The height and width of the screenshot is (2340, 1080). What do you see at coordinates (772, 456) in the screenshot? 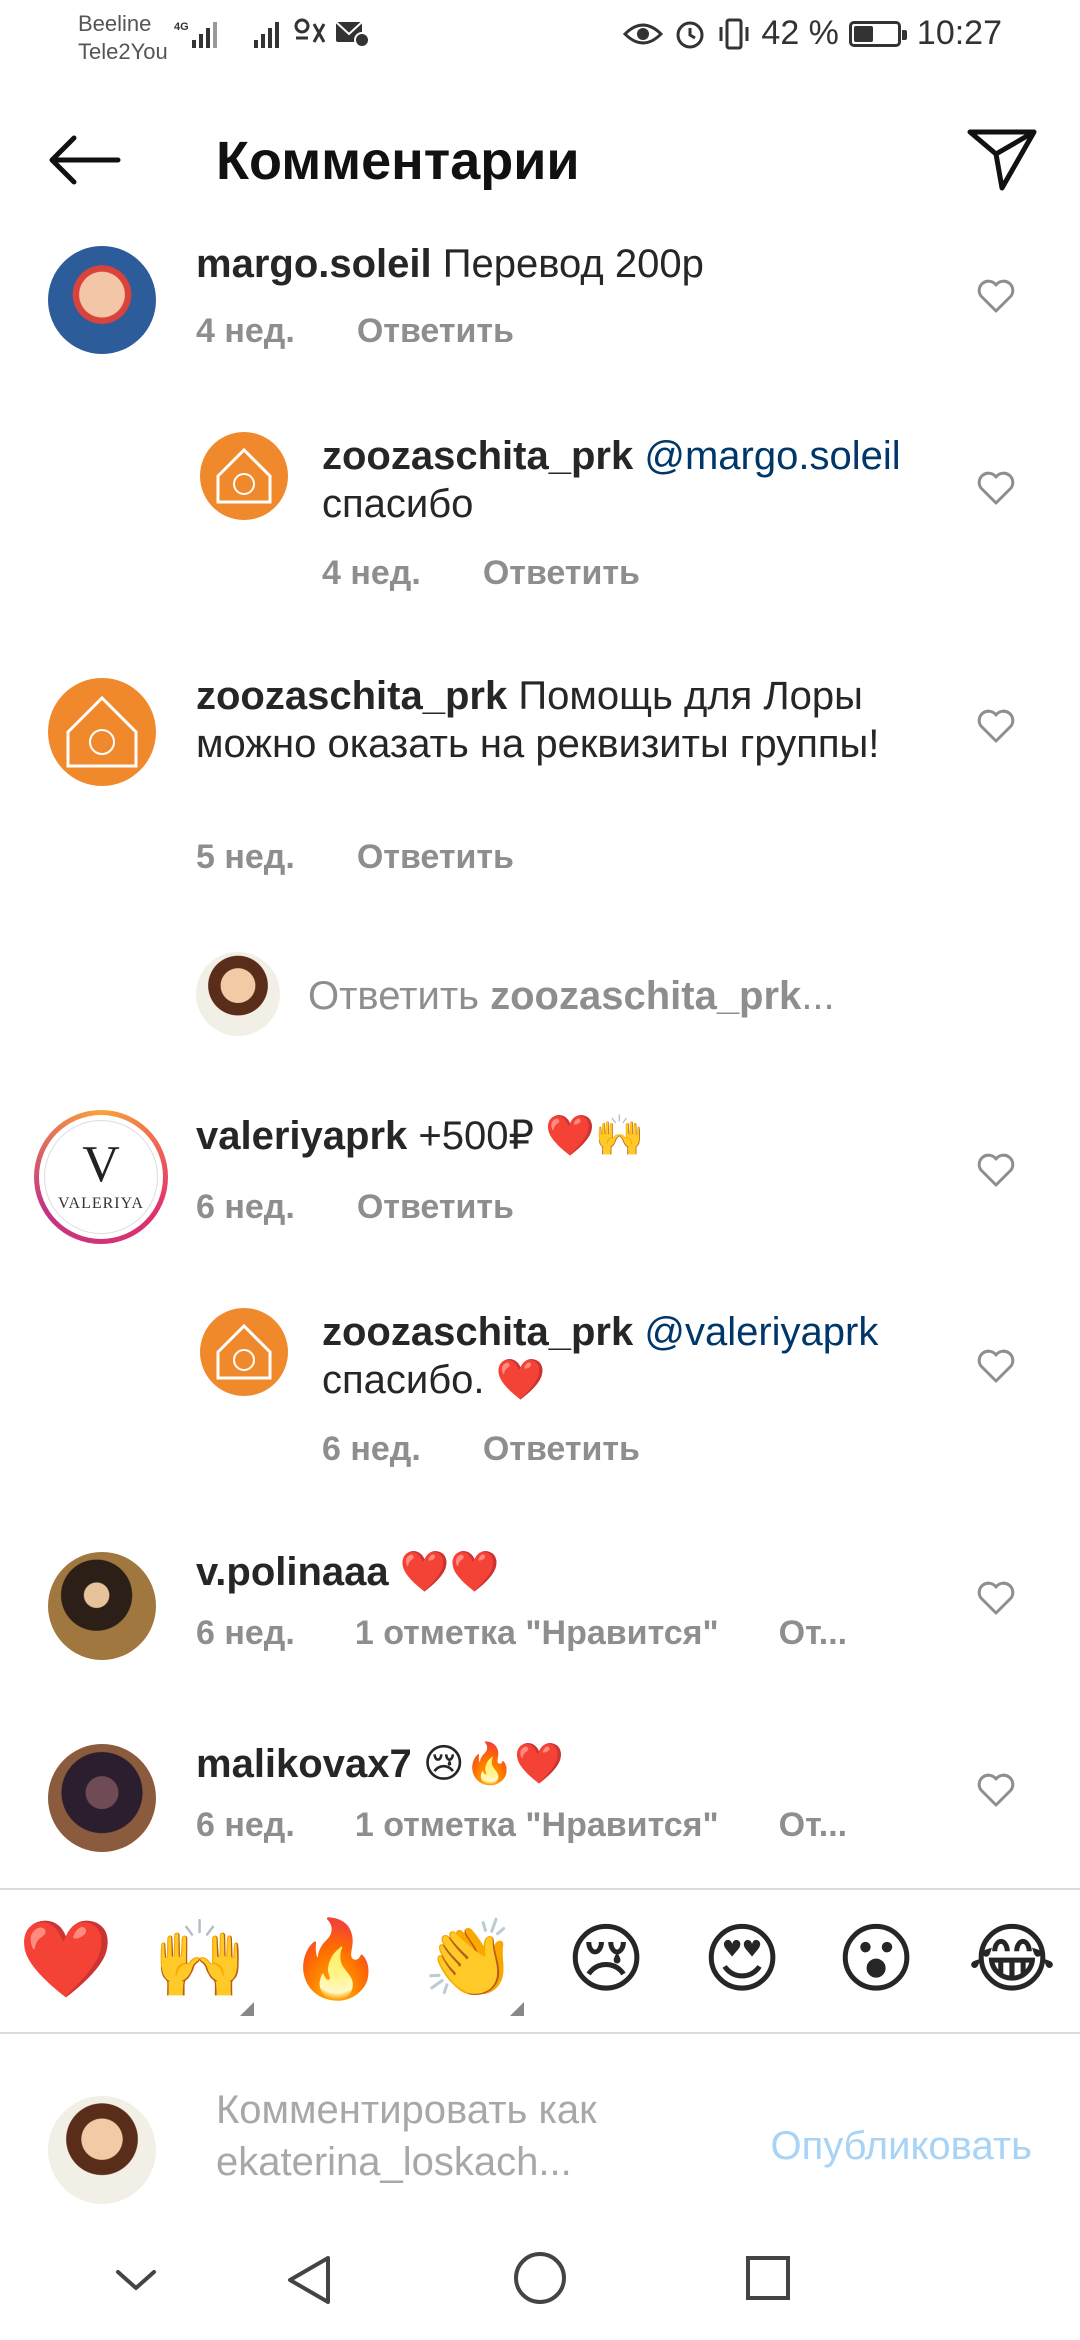
I see `mention-link: @margo.soleil` at bounding box center [772, 456].